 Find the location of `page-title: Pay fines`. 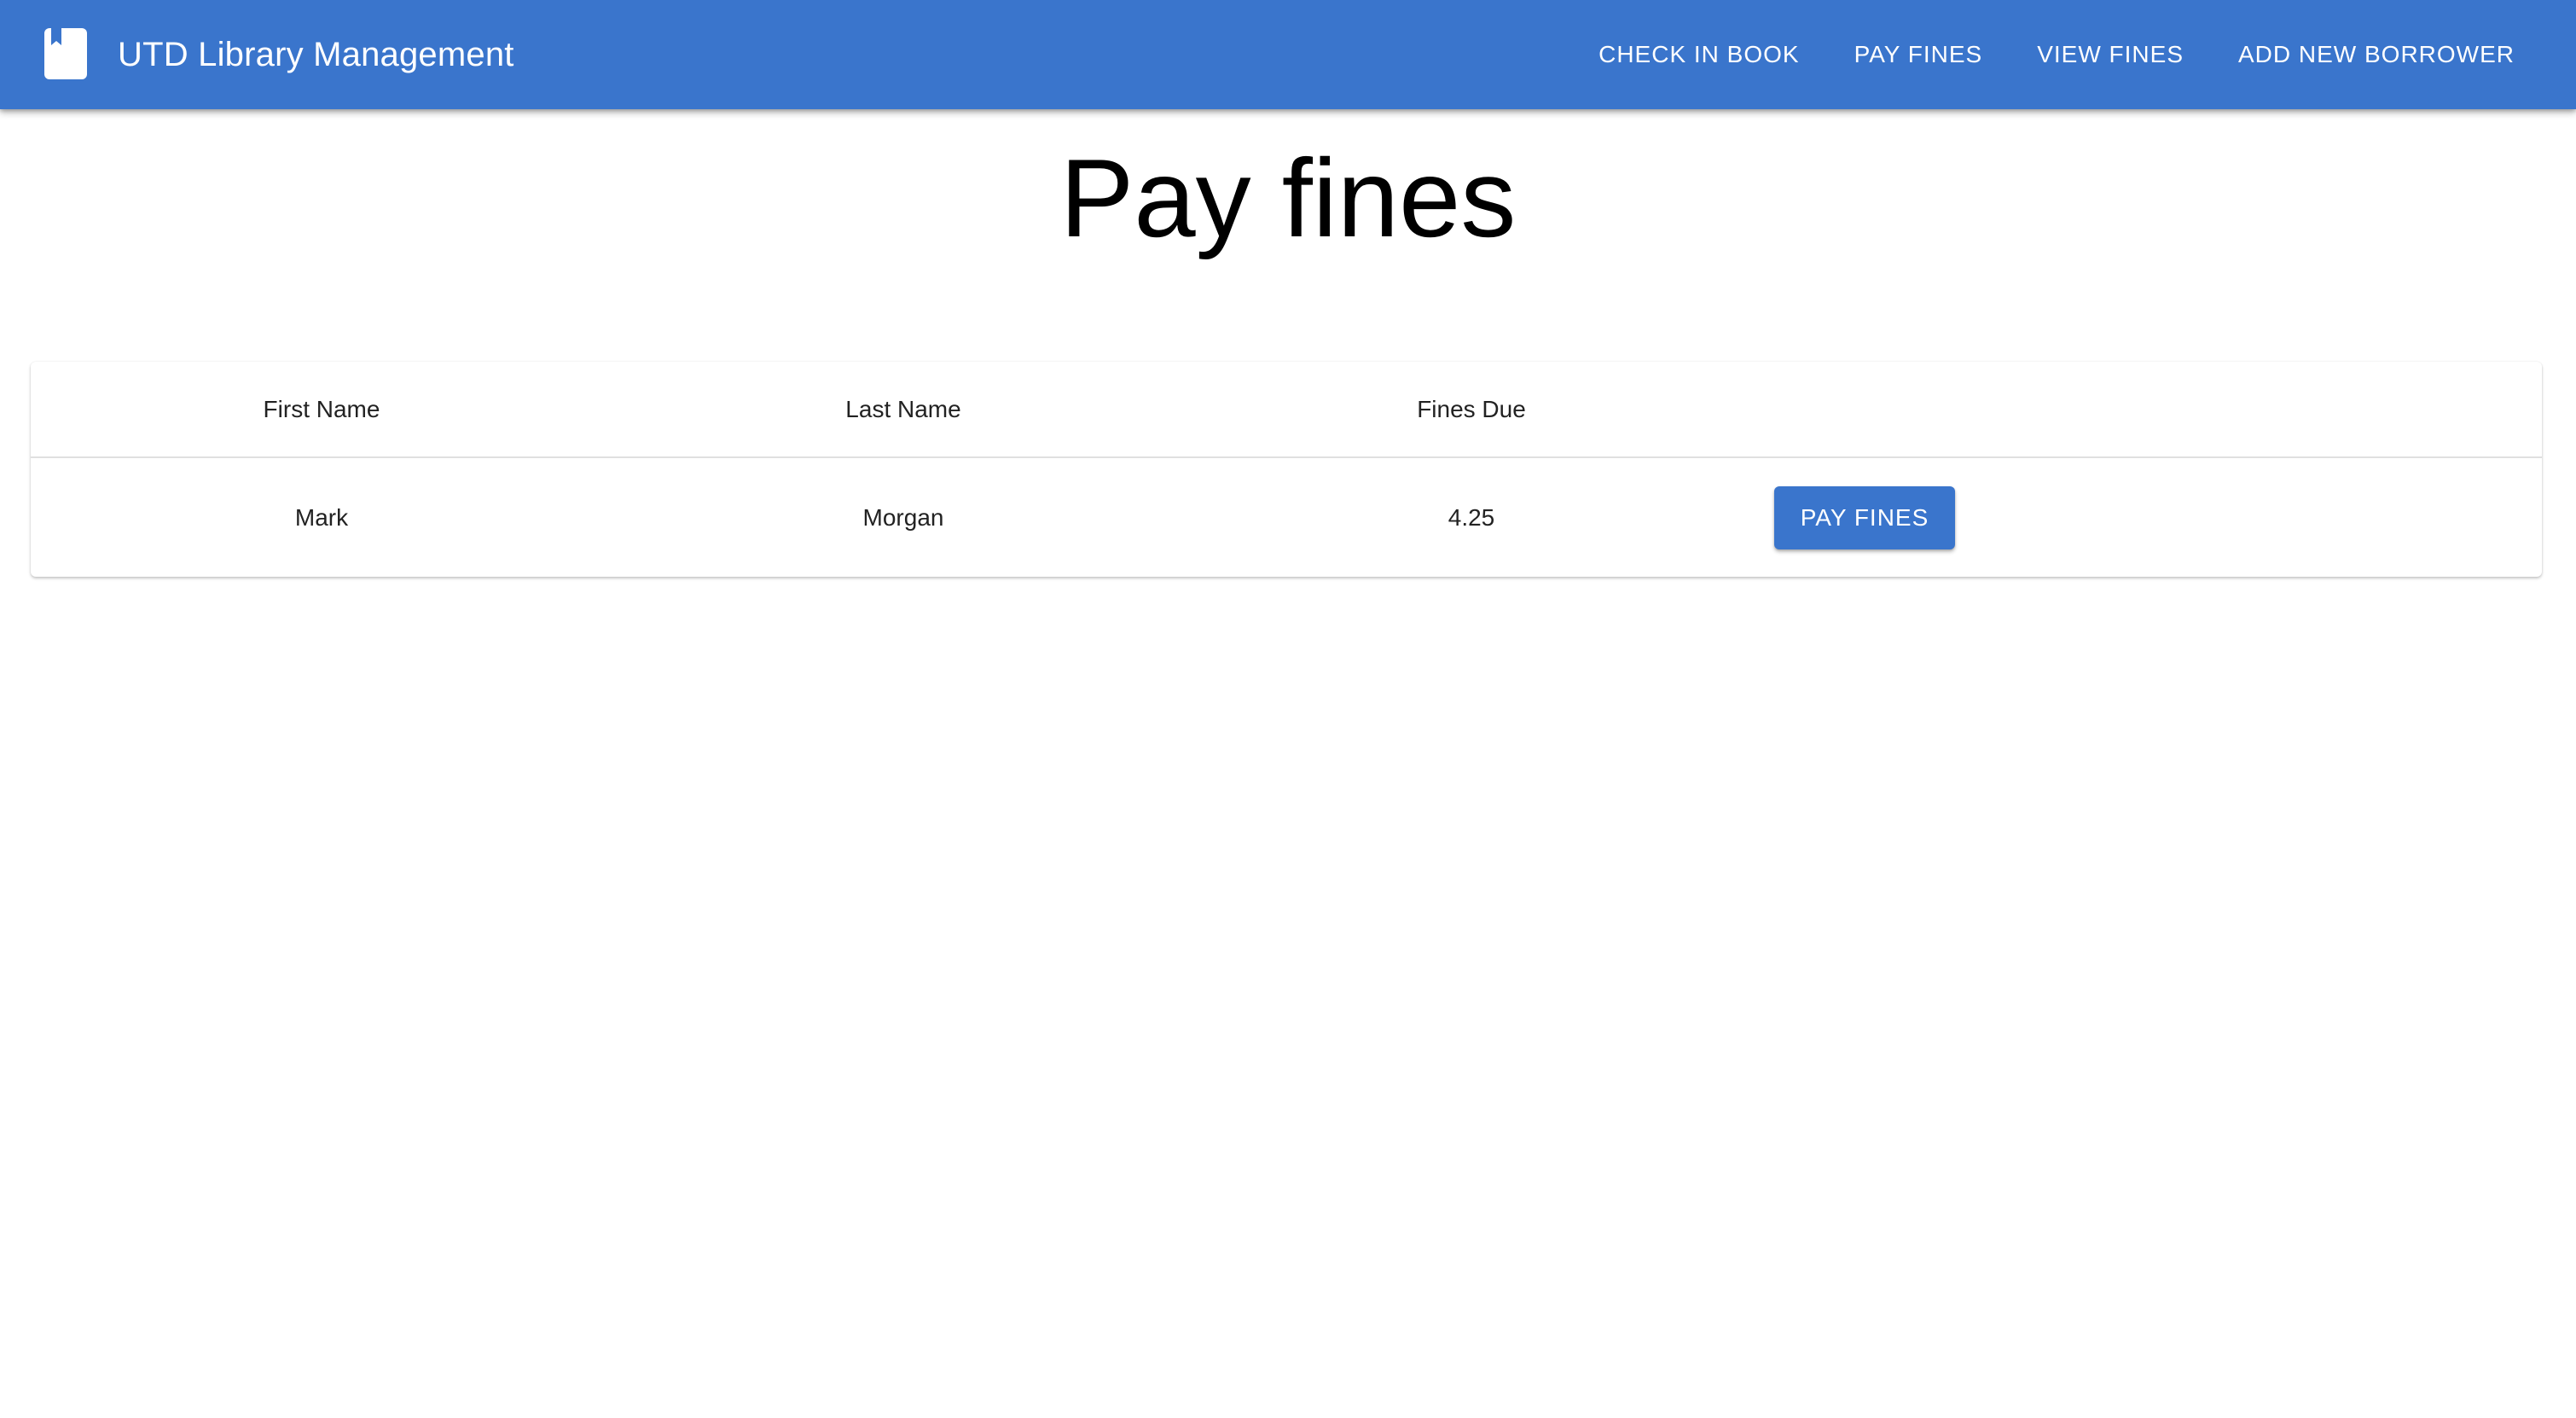

page-title: Pay fines is located at coordinates (1288, 198).